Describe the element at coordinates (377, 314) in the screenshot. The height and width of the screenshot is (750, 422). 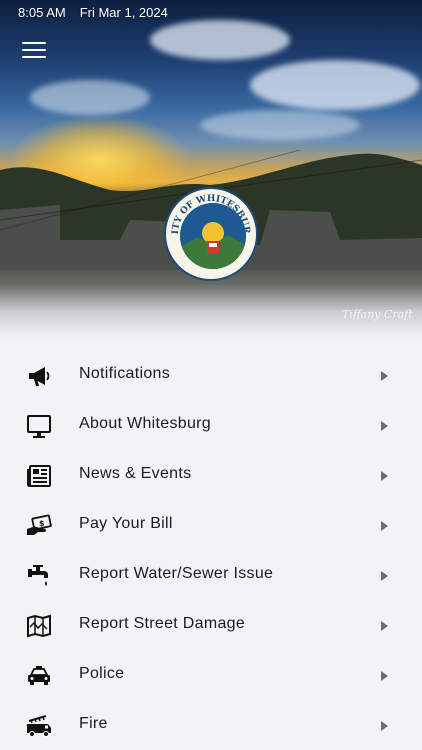
I see `photo-watermark: Tiffany Craft` at that location.